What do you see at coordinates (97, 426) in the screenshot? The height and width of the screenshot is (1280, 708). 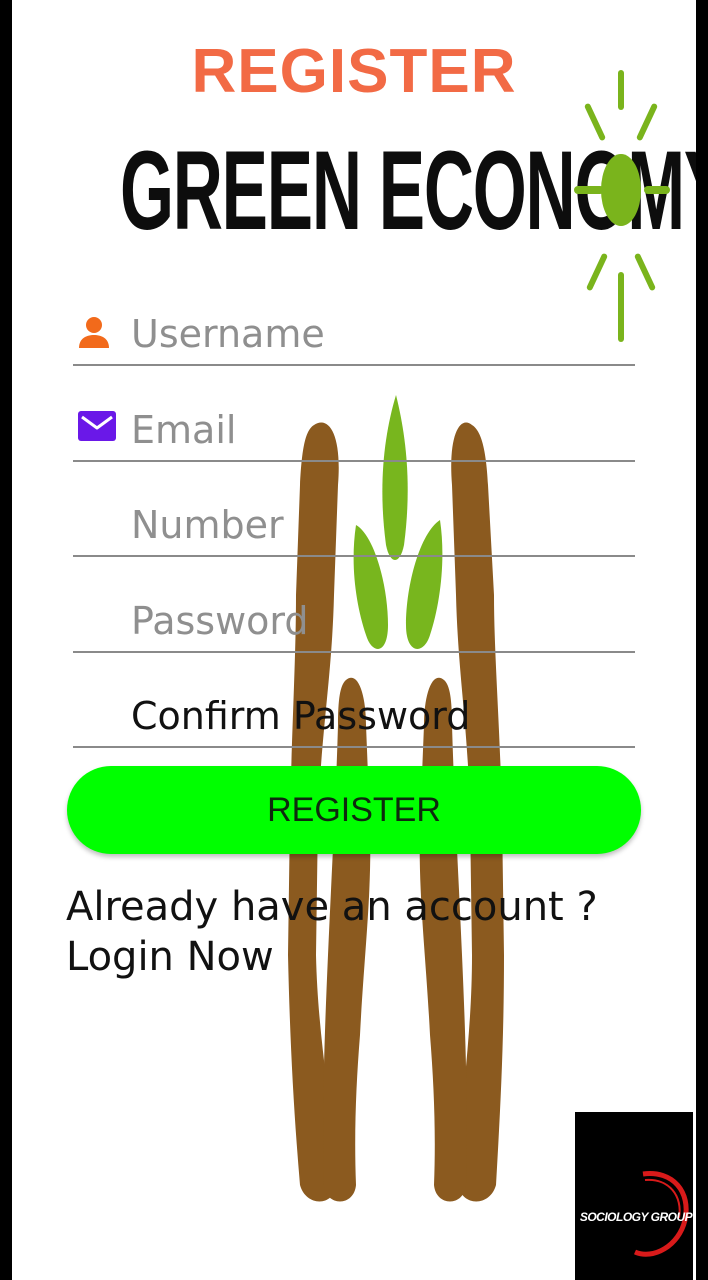 I see `mail-icon` at bounding box center [97, 426].